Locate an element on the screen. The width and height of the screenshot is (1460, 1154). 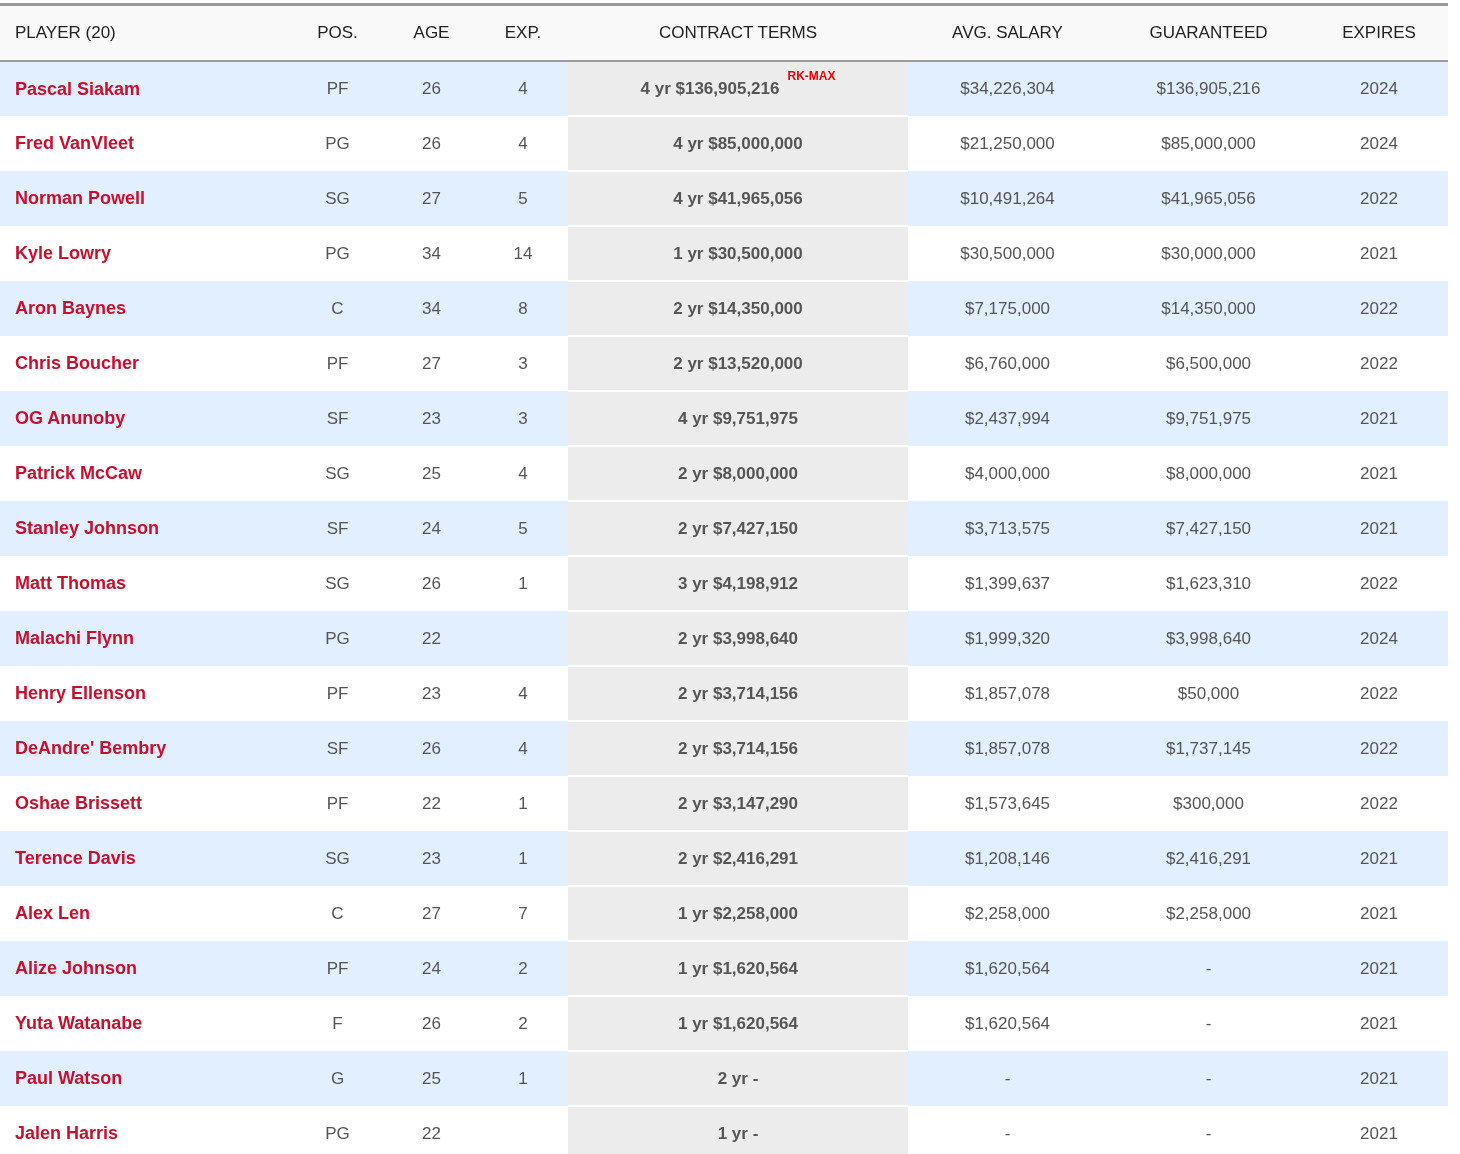
contract-terms: 2 yr - is located at coordinates (738, 1078).